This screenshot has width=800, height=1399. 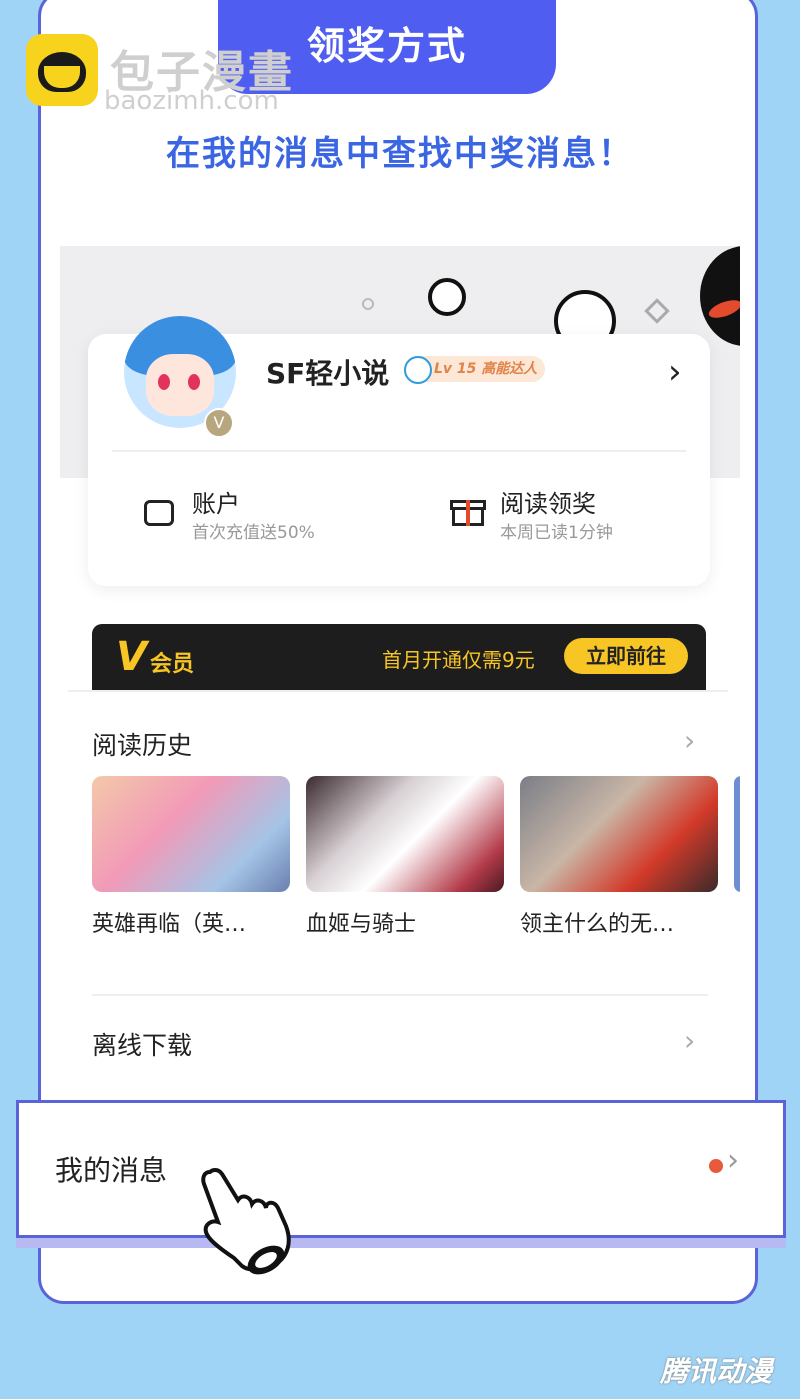 I want to click on vip-logo: V, so click(x=131, y=657).